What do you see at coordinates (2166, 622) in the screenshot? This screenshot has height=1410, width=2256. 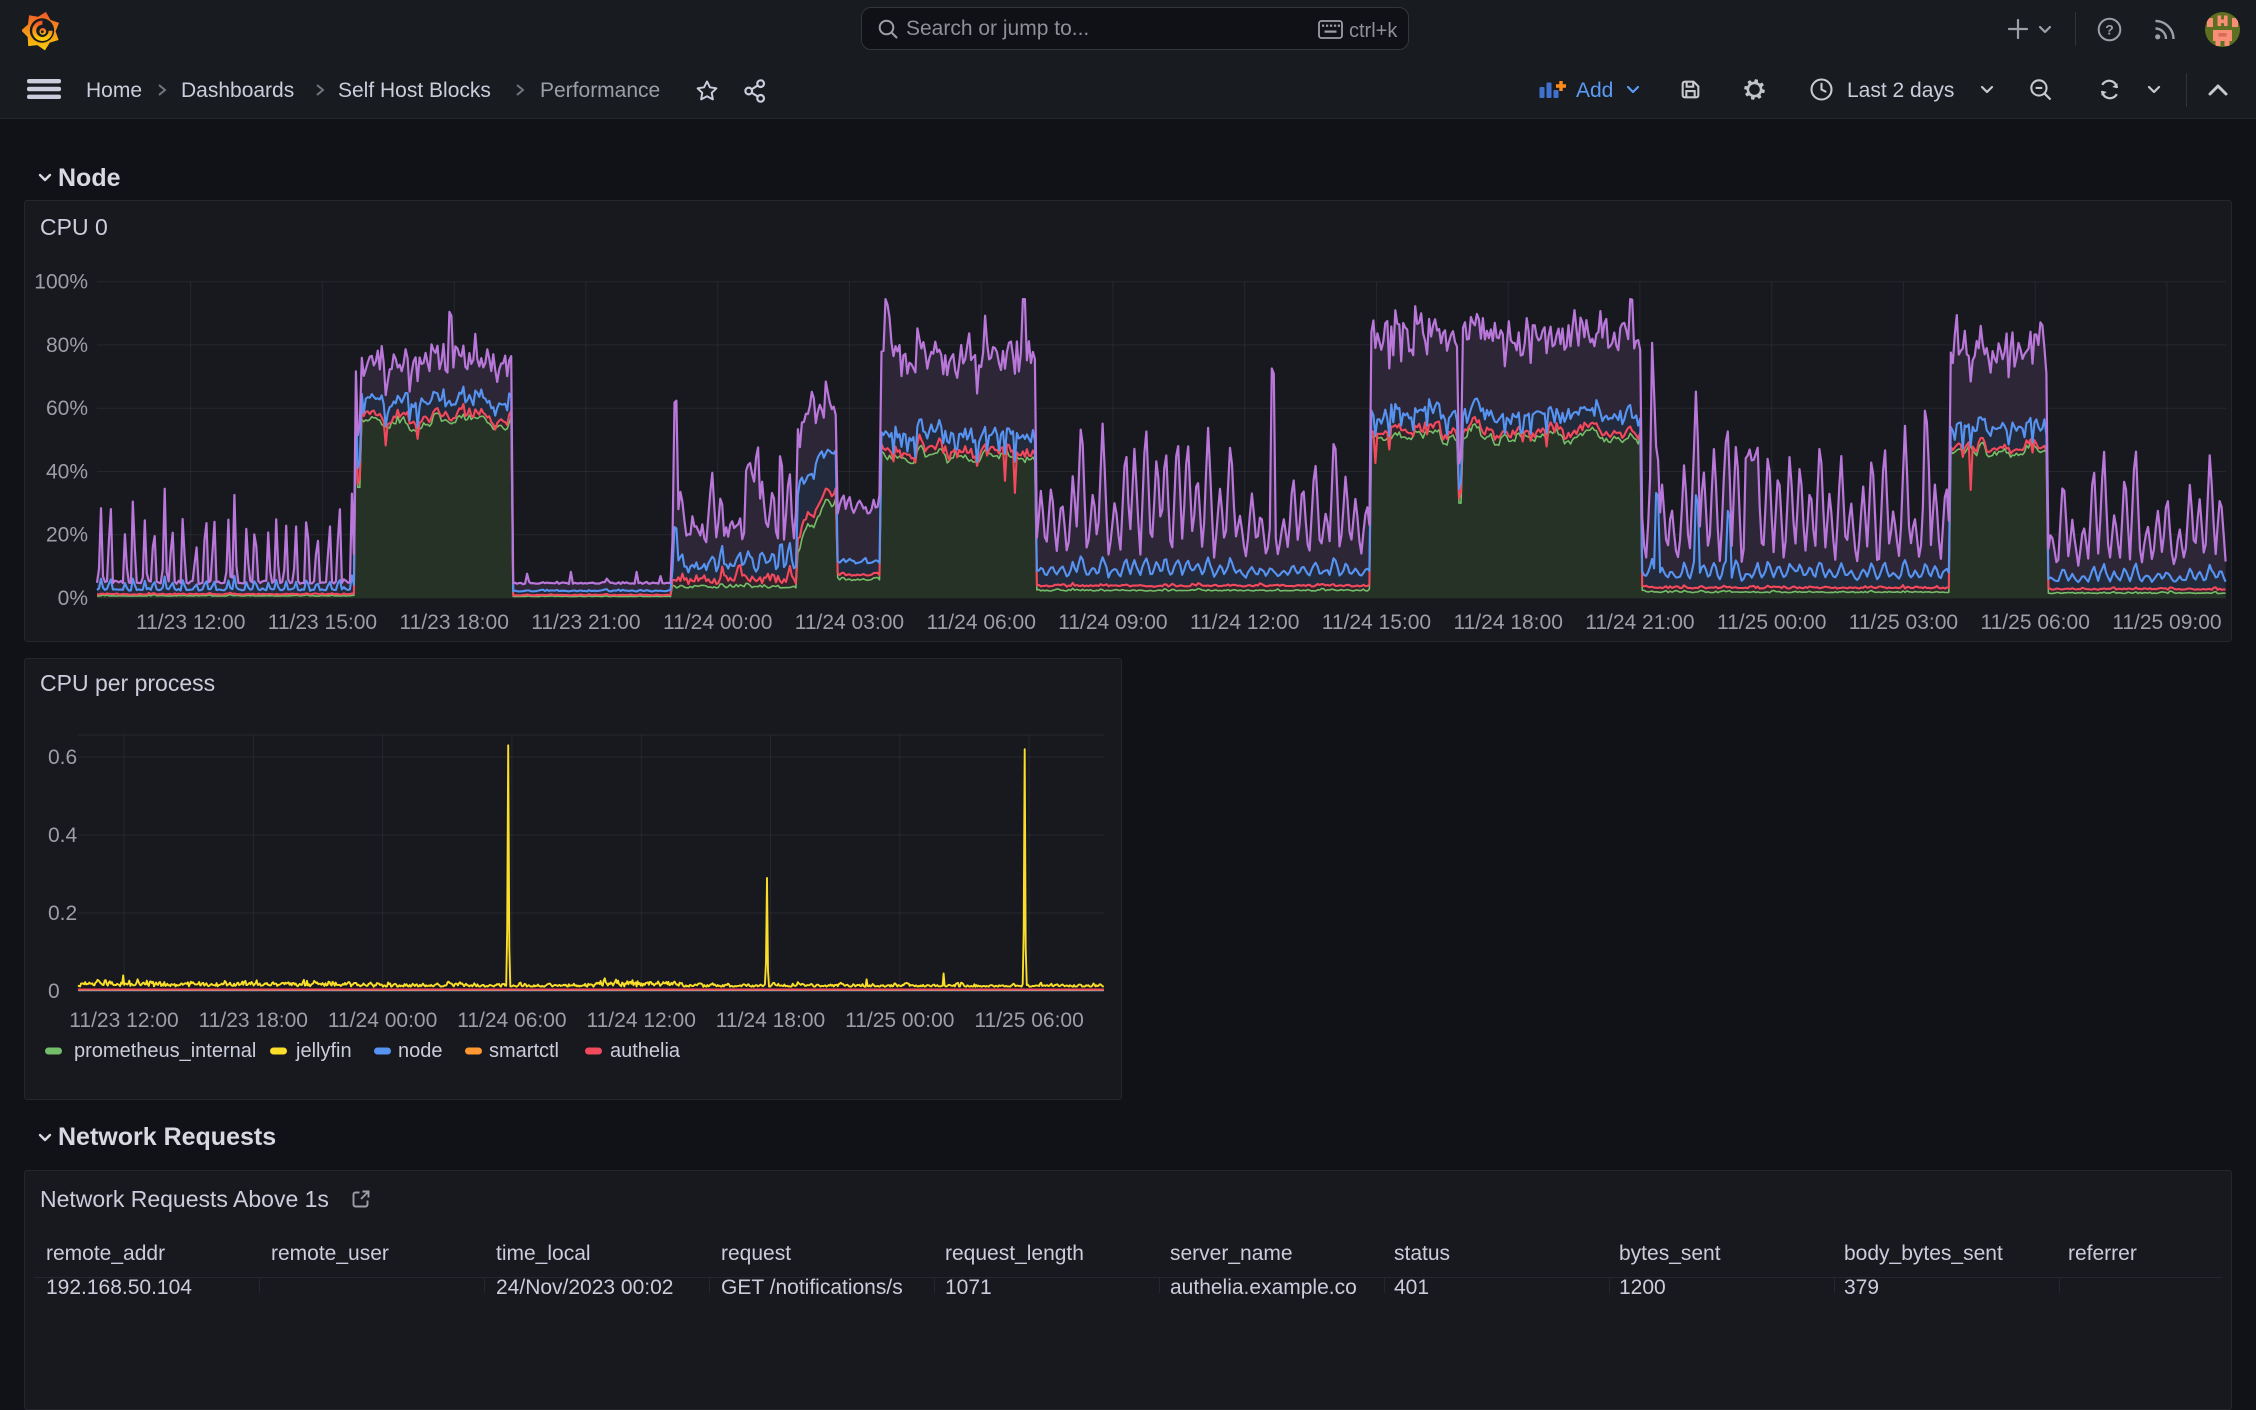 I see `svg-text: 11/25 09:00` at bounding box center [2166, 622].